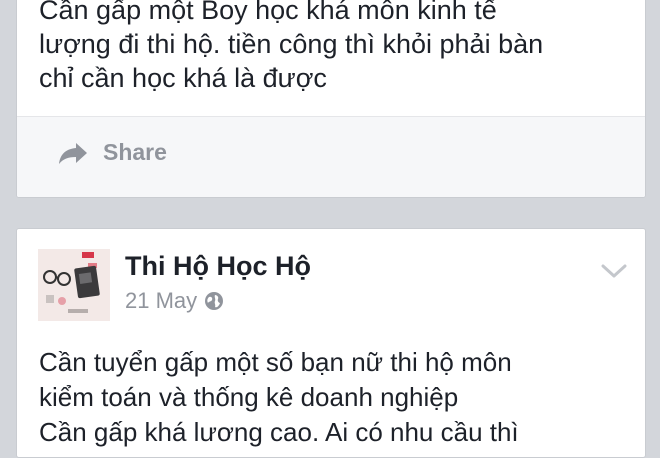 This screenshot has height=458, width=660. Describe the element at coordinates (279, 432) in the screenshot. I see `post-text-line: Cần gấp khá lương cao. Ai có nhu cầu thì` at that location.